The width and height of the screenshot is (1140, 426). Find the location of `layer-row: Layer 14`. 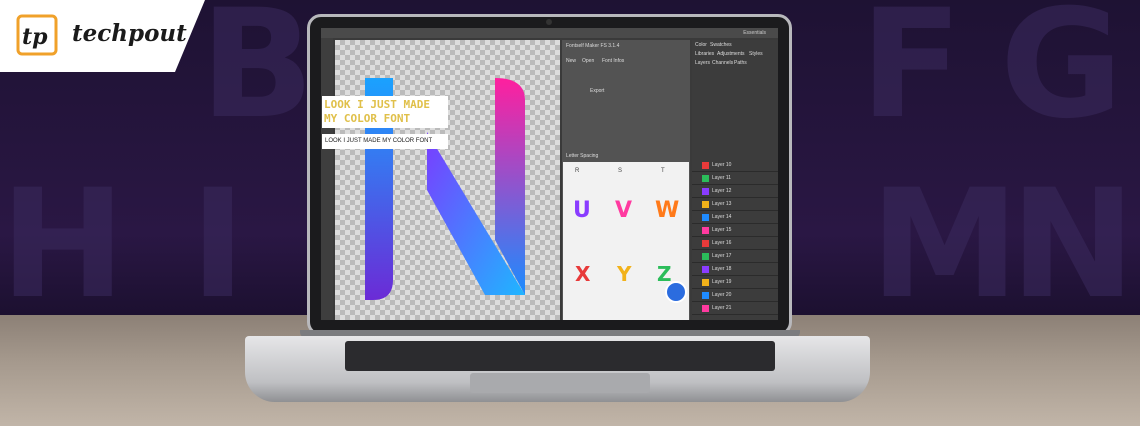

layer-row: Layer 14 is located at coordinates (735, 218).